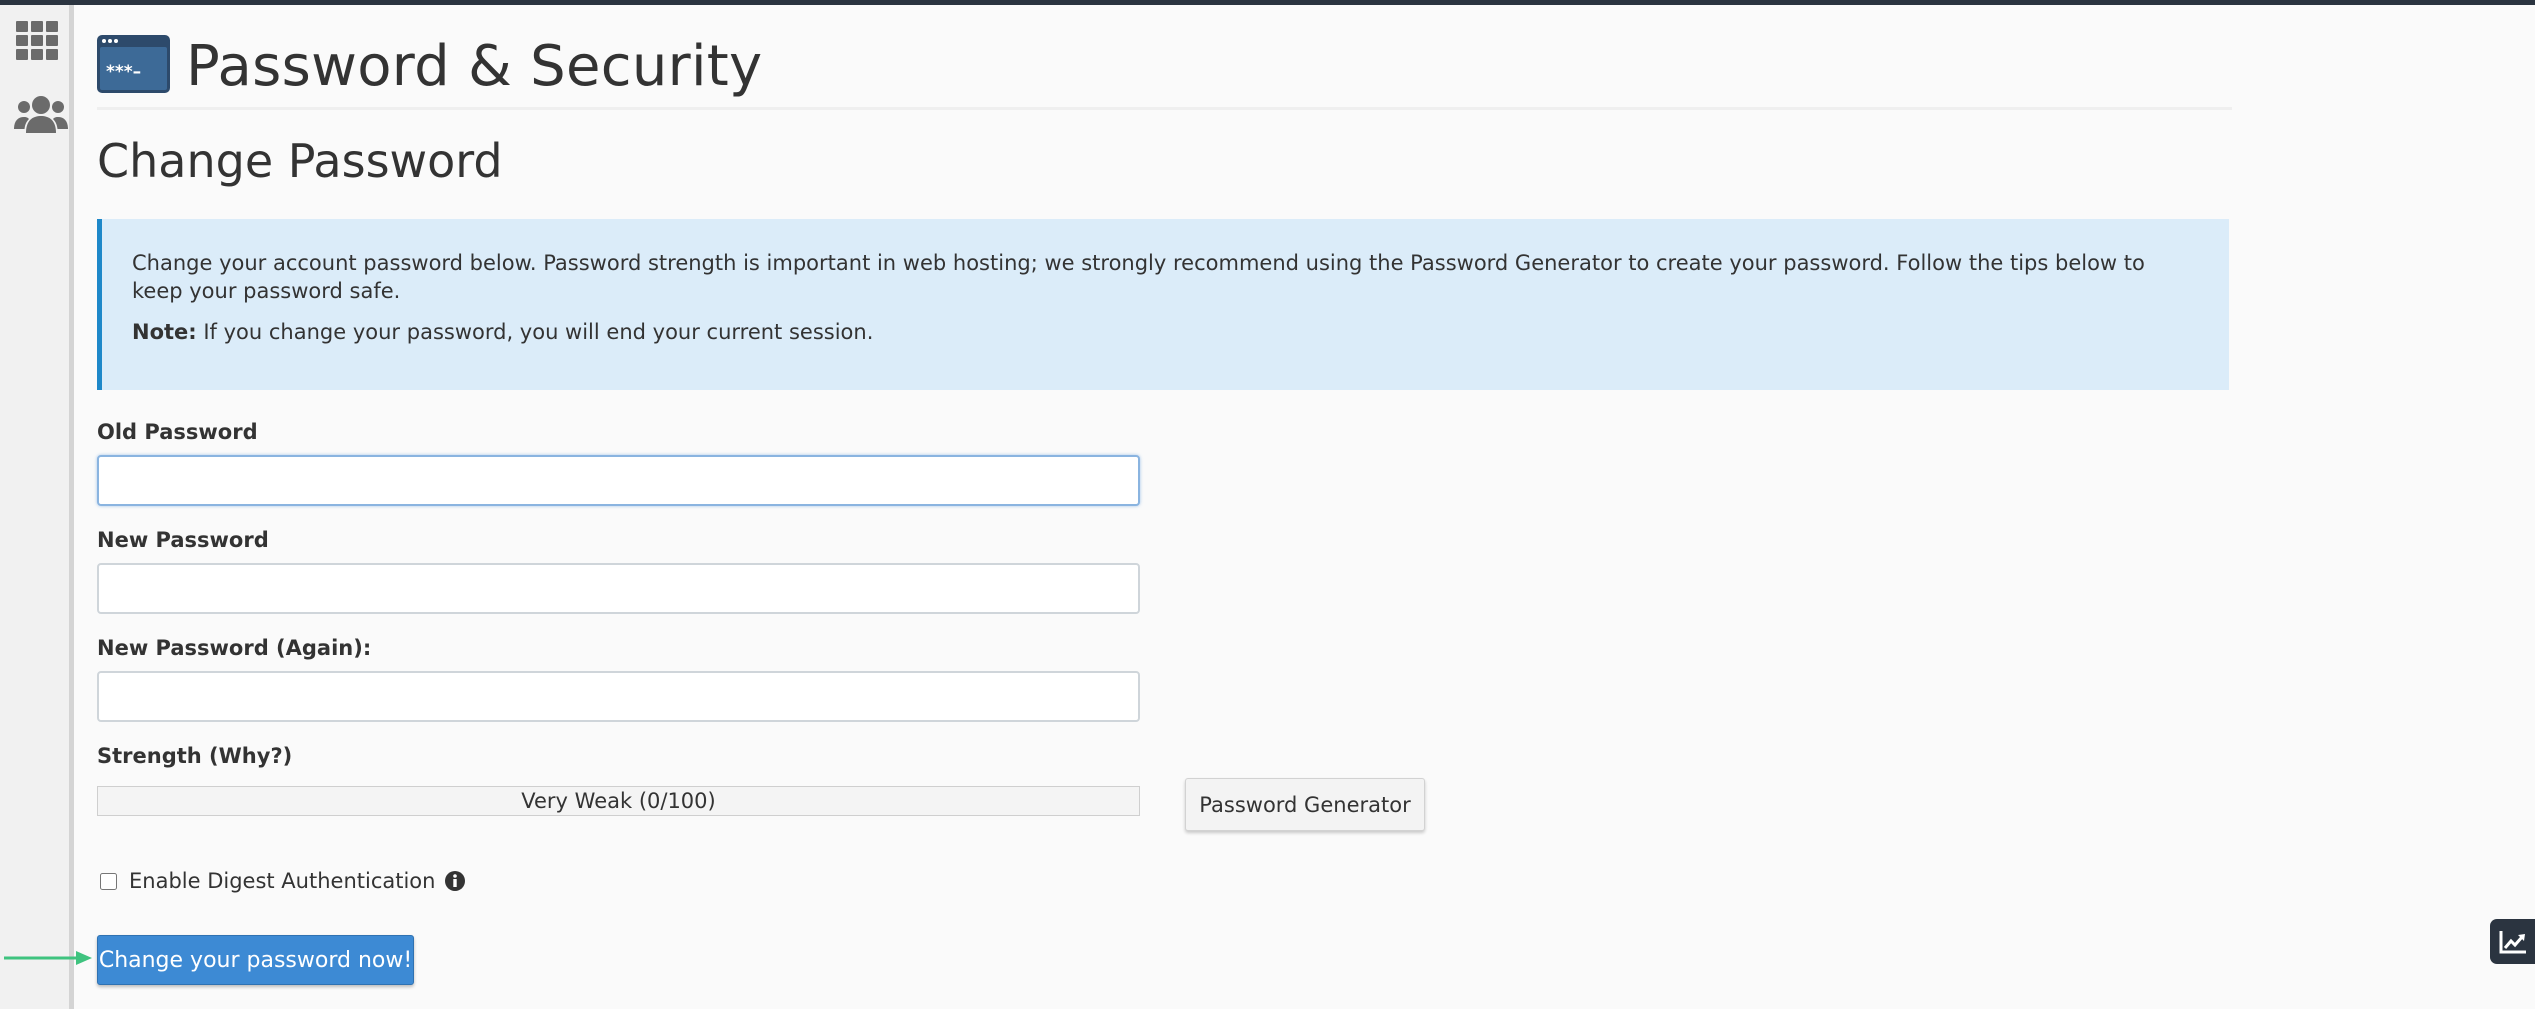 Image resolution: width=2535 pixels, height=1009 pixels. I want to click on grid-icon, so click(38, 43).